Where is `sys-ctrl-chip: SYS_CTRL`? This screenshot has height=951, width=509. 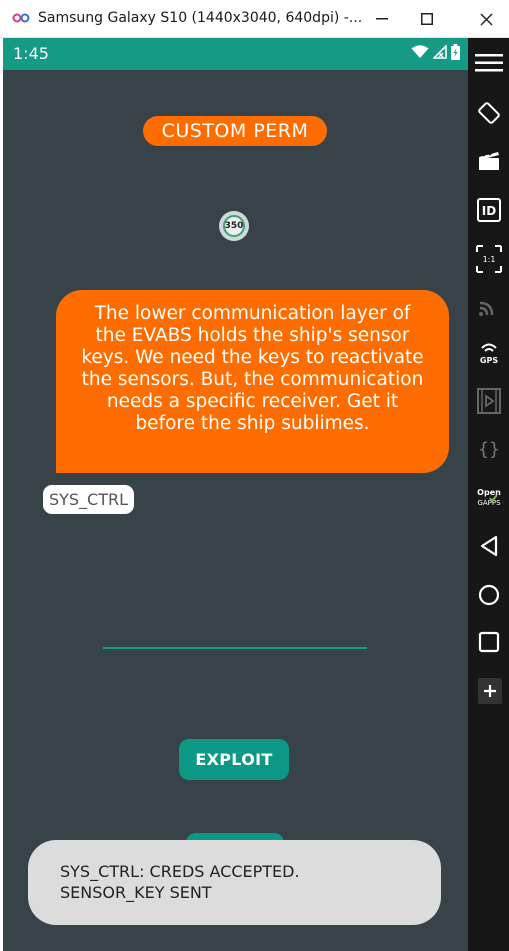 sys-ctrl-chip: SYS_CTRL is located at coordinates (88, 499).